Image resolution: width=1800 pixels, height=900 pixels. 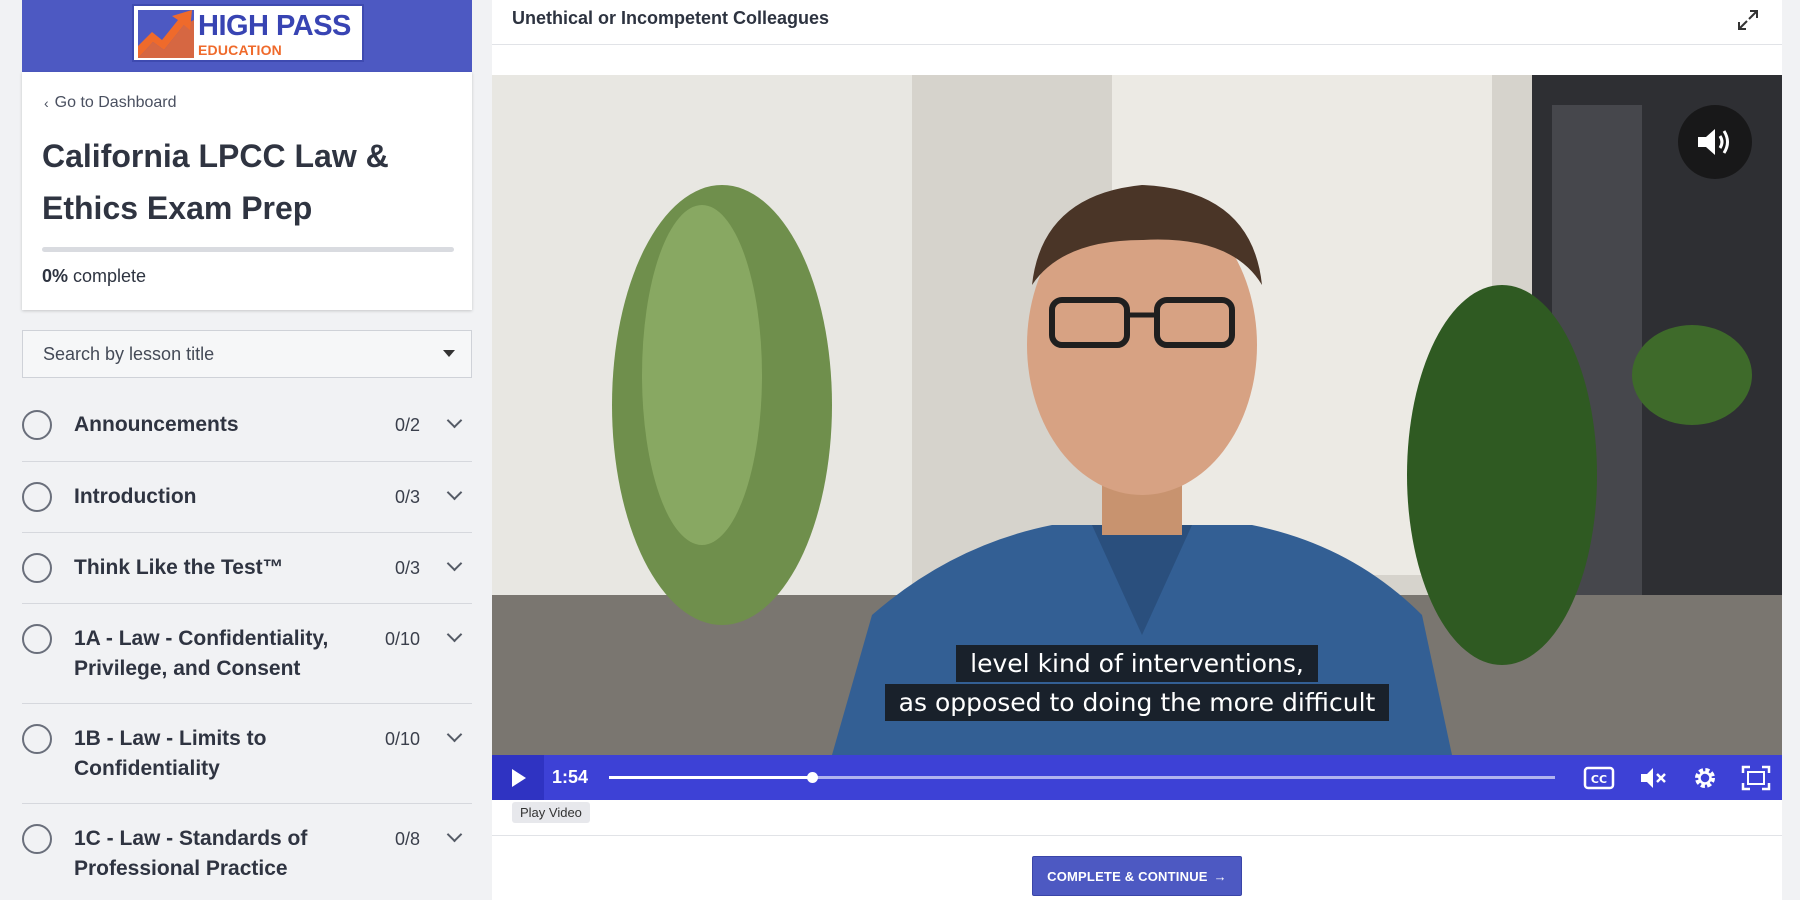 I want to click on lesson-item: Think Like the Test™ 0/3, so click(x=247, y=568).